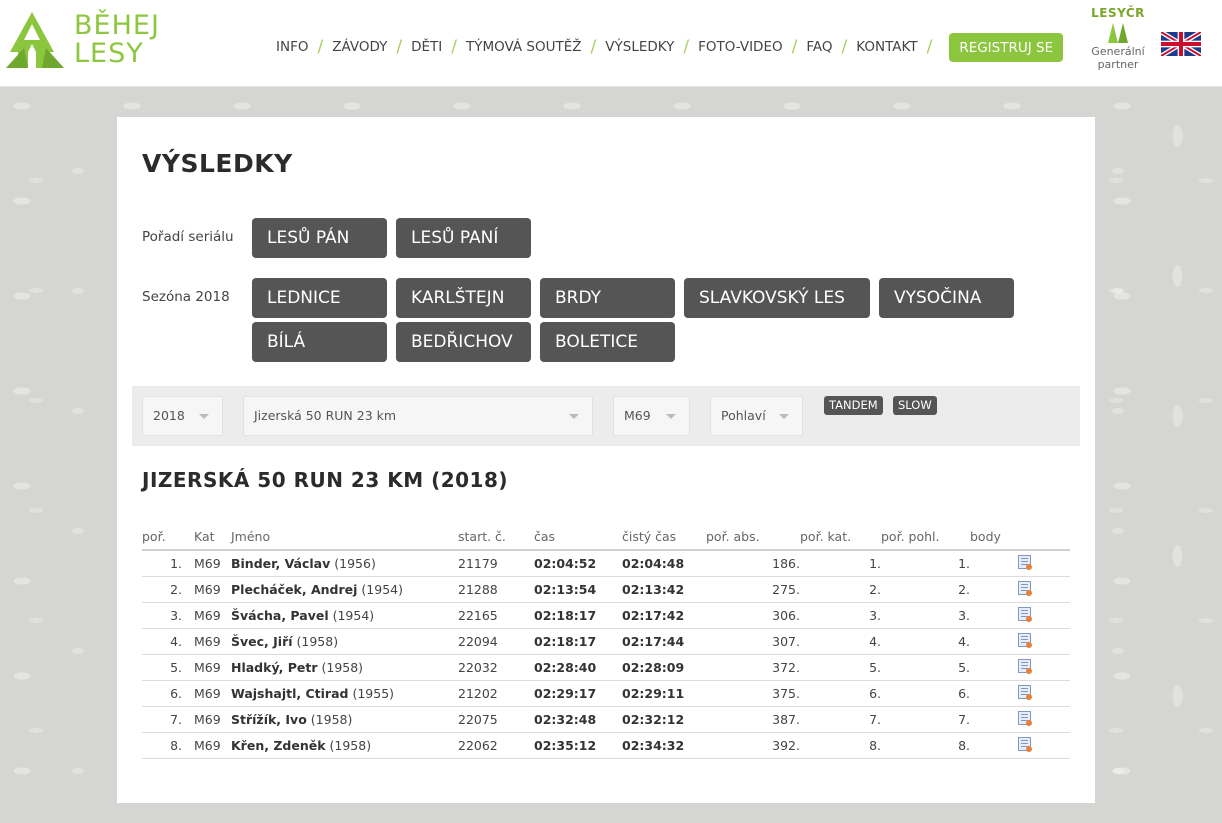 The height and width of the screenshot is (823, 1222). What do you see at coordinates (382, 589) in the screenshot?
I see `birth-year: (1954)` at bounding box center [382, 589].